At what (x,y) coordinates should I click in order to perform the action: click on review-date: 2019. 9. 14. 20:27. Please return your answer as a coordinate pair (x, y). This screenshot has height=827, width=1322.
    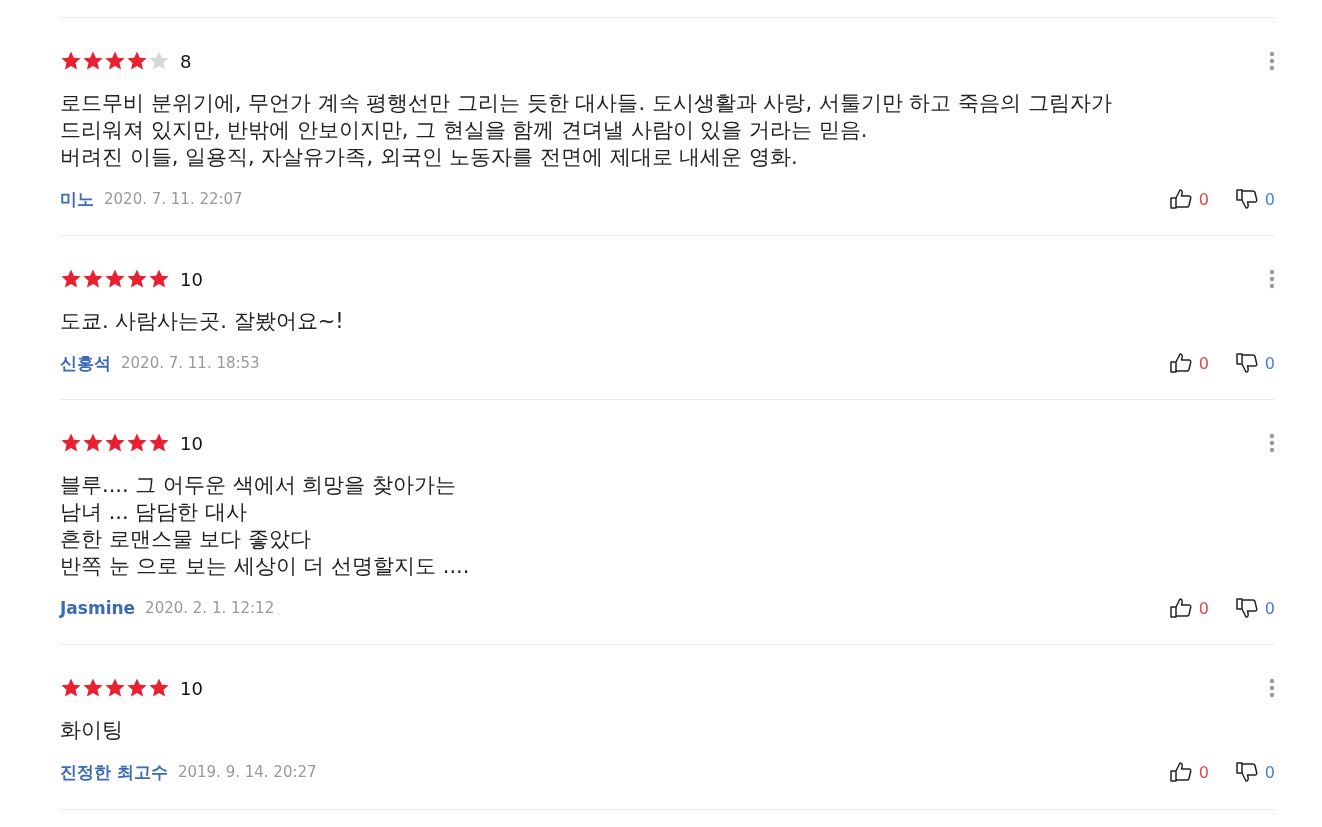
    Looking at the image, I should click on (247, 772).